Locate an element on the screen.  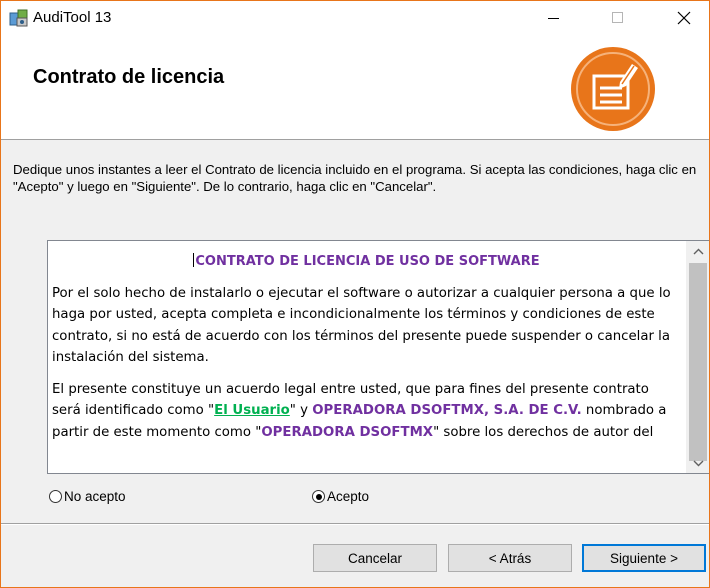
close-button is located at coordinates (684, 17).